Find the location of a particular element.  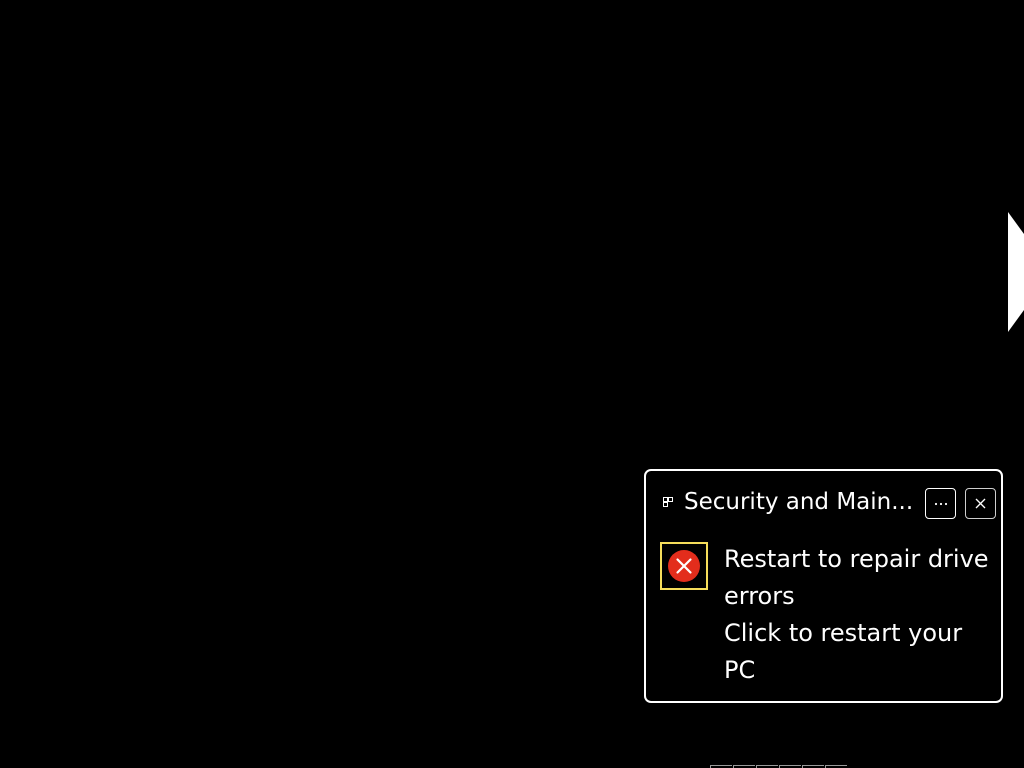

status-icon-frame is located at coordinates (684, 566).